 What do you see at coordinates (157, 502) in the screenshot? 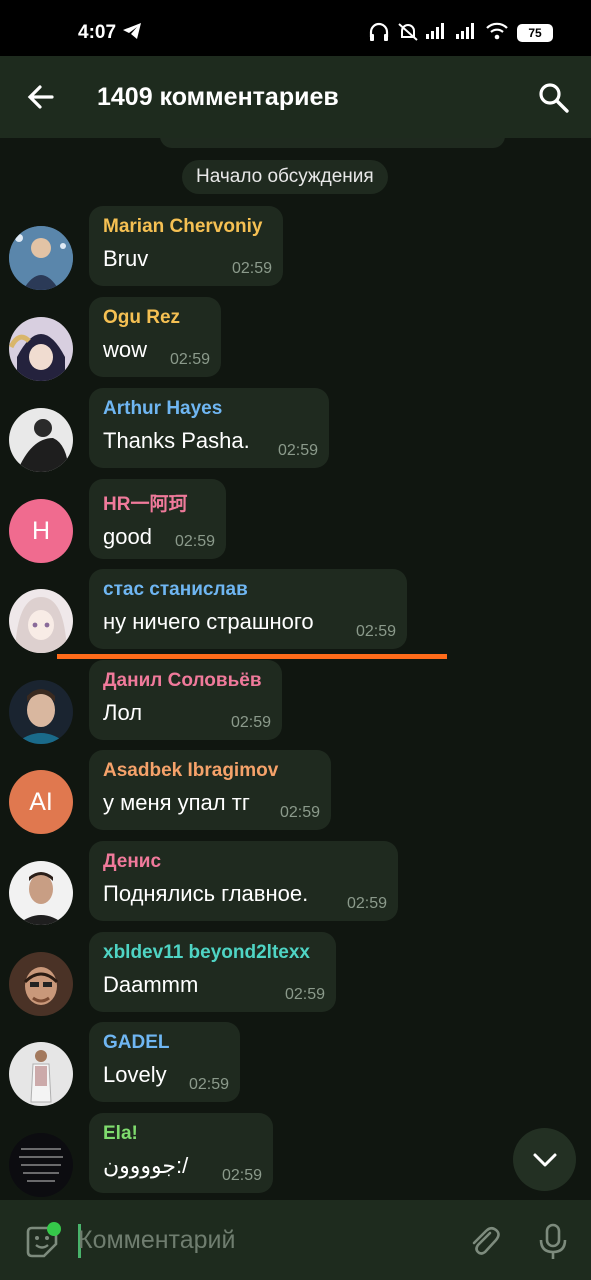
I see `sender-name: HR一阿珂` at bounding box center [157, 502].